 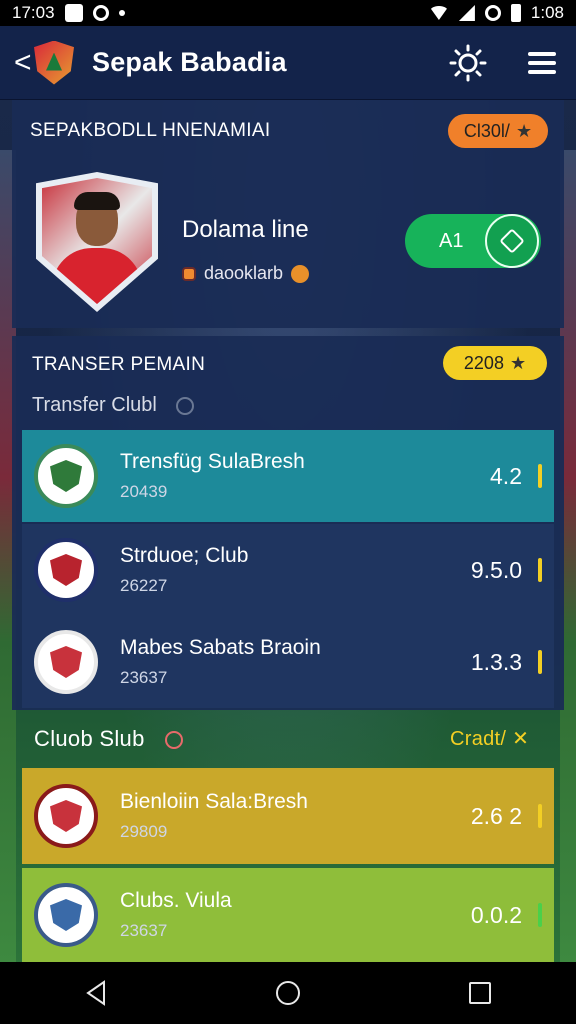 I want to click on club-text: Strduoe; Club 26227, so click(x=295, y=570).